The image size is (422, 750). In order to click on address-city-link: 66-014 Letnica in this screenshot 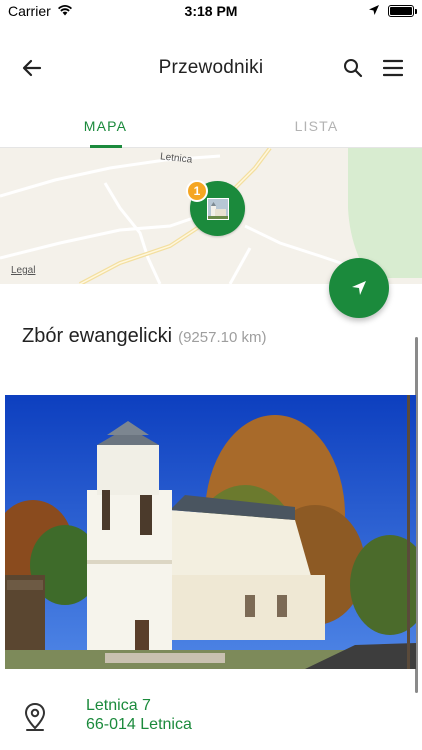, I will do `click(139, 725)`.